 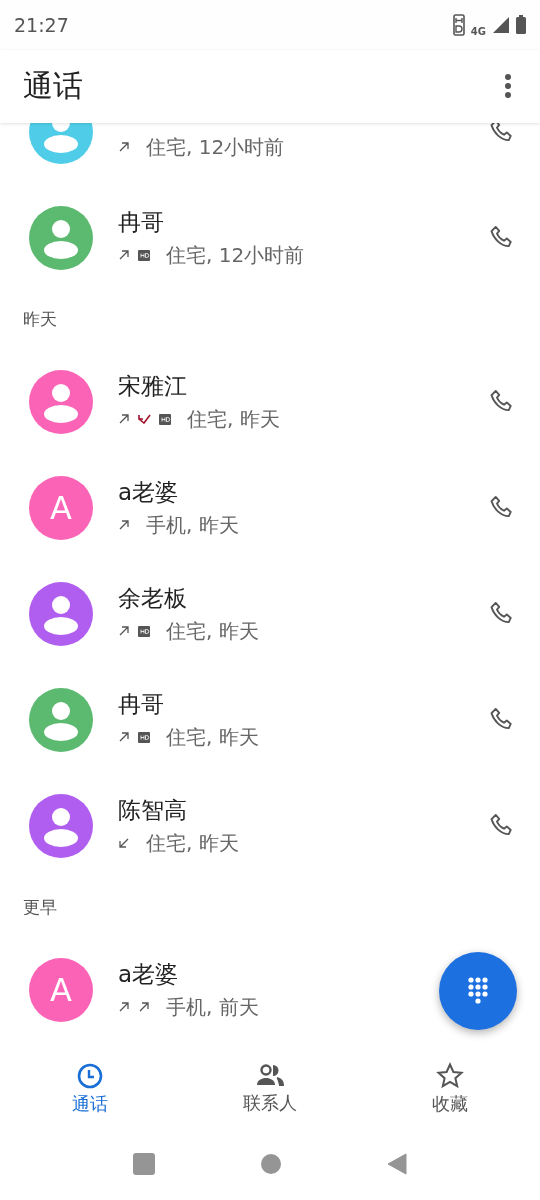 What do you see at coordinates (270, 1075) in the screenshot?
I see `people-icon` at bounding box center [270, 1075].